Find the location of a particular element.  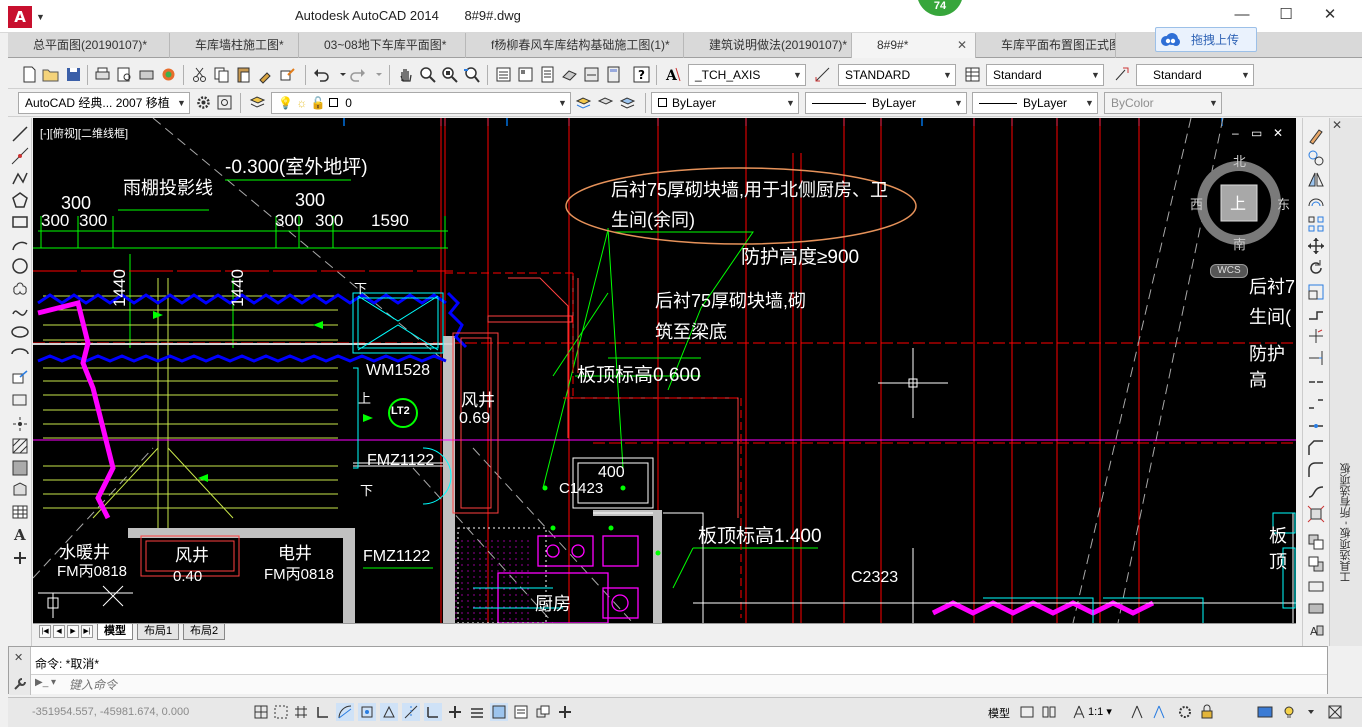

save-icon is located at coordinates (73, 74).